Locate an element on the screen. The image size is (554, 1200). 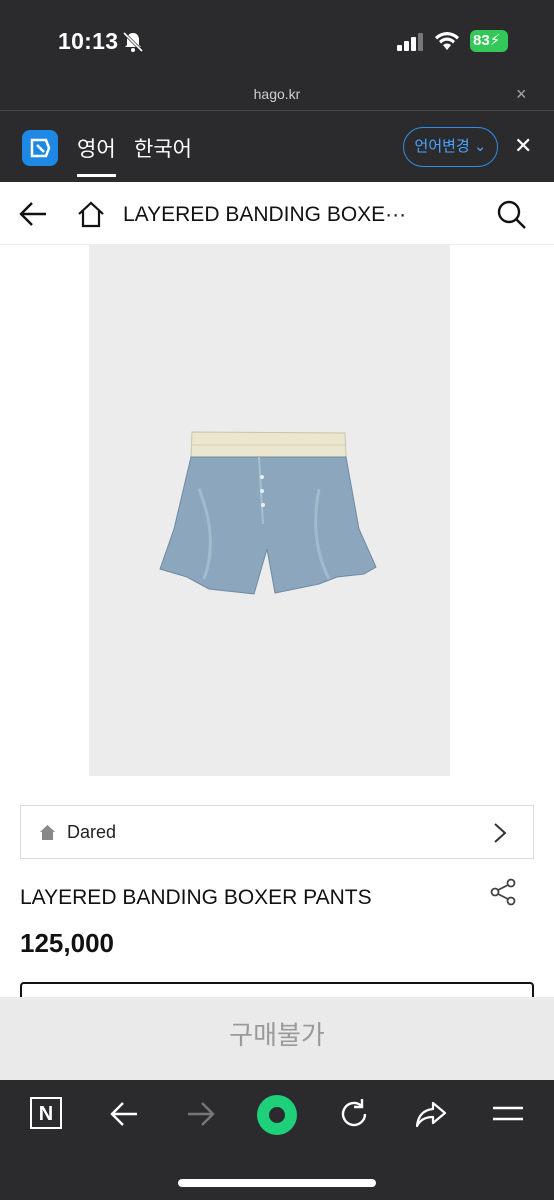
back-arrow-icon is located at coordinates (33, 214).